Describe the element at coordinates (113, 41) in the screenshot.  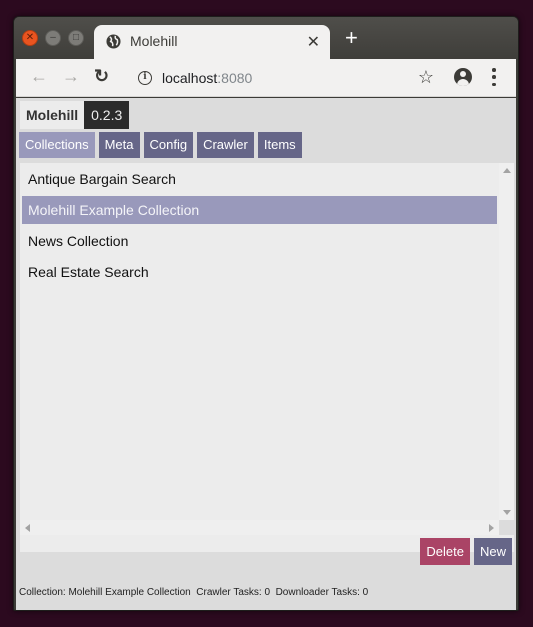
I see `globe-icon` at that location.